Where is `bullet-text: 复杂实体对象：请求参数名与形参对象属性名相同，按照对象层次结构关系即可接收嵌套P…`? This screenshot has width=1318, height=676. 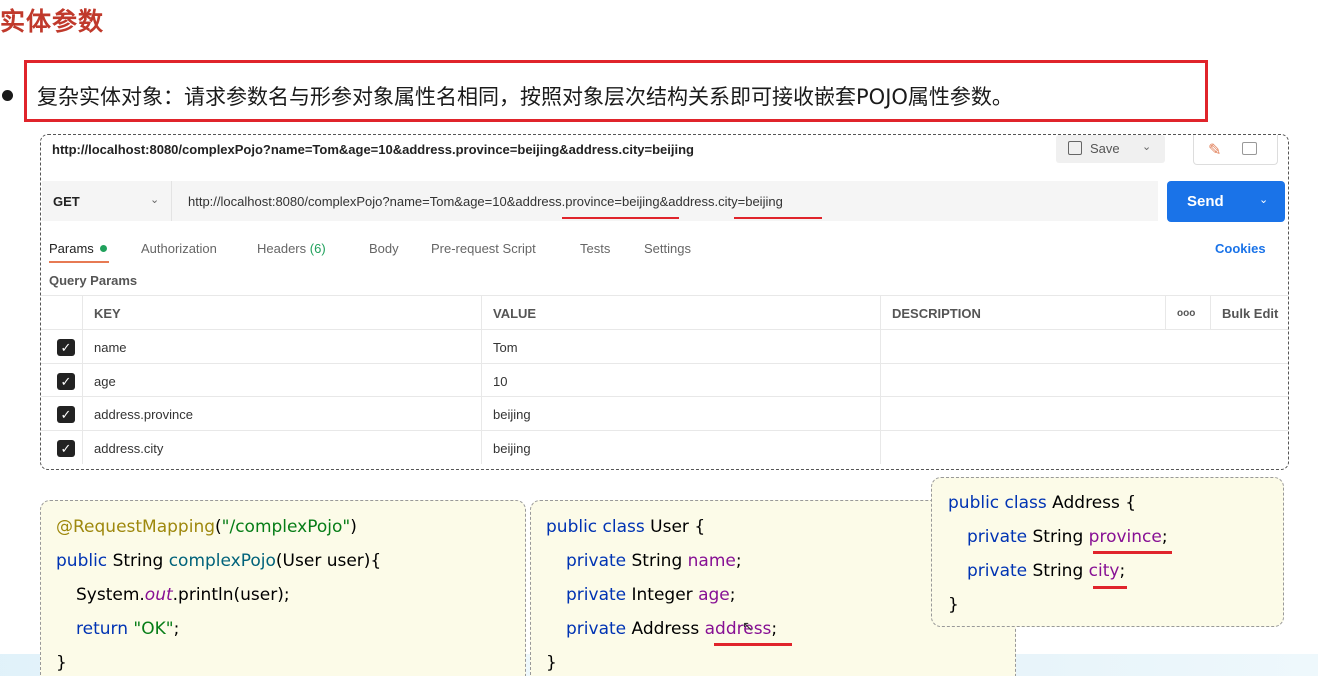 bullet-text: 复杂实体对象：请求参数名与形参对象属性名相同，按照对象层次结构关系即可接收嵌套P… is located at coordinates (525, 97).